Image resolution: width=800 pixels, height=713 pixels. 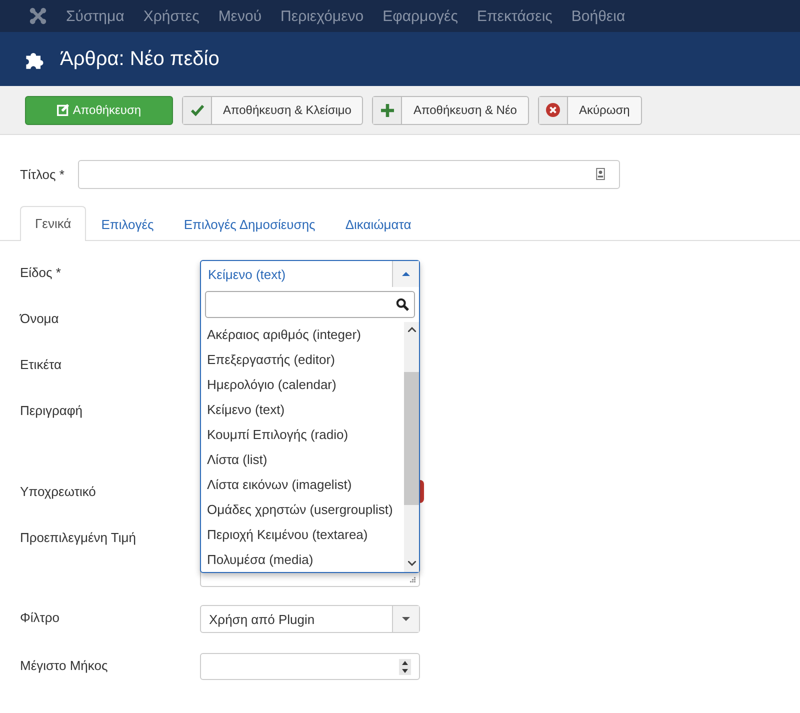 I want to click on spinner-icon, so click(x=405, y=666).